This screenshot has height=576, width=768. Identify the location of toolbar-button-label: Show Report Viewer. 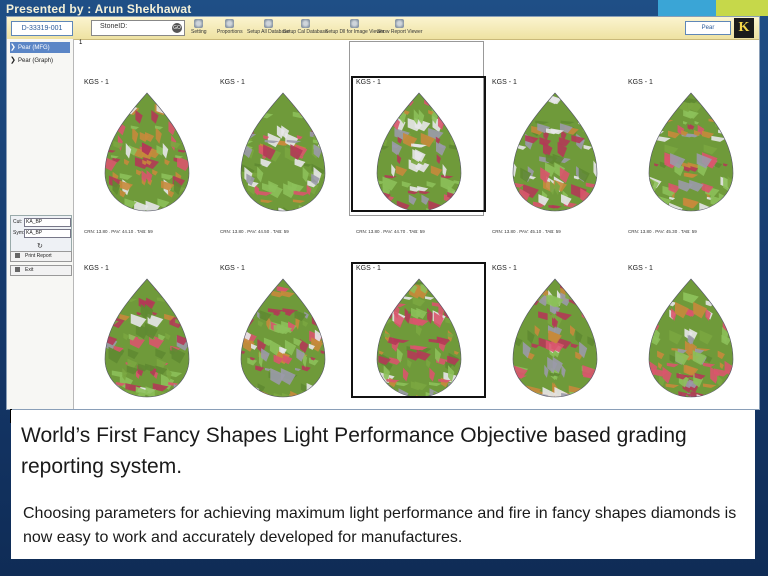
(400, 32).